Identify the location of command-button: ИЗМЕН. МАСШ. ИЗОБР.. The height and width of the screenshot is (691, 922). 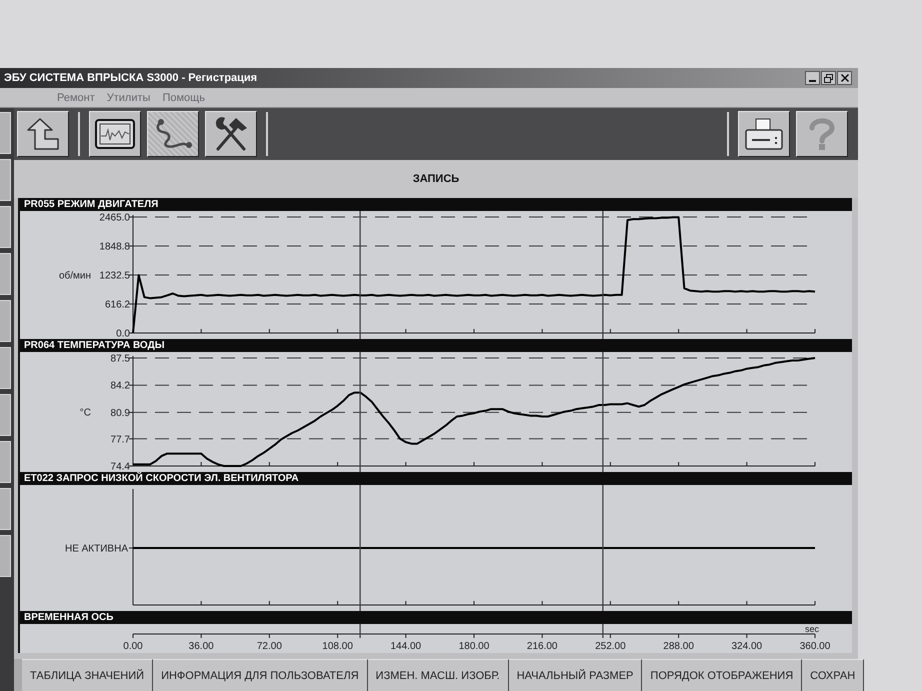
(438, 675).